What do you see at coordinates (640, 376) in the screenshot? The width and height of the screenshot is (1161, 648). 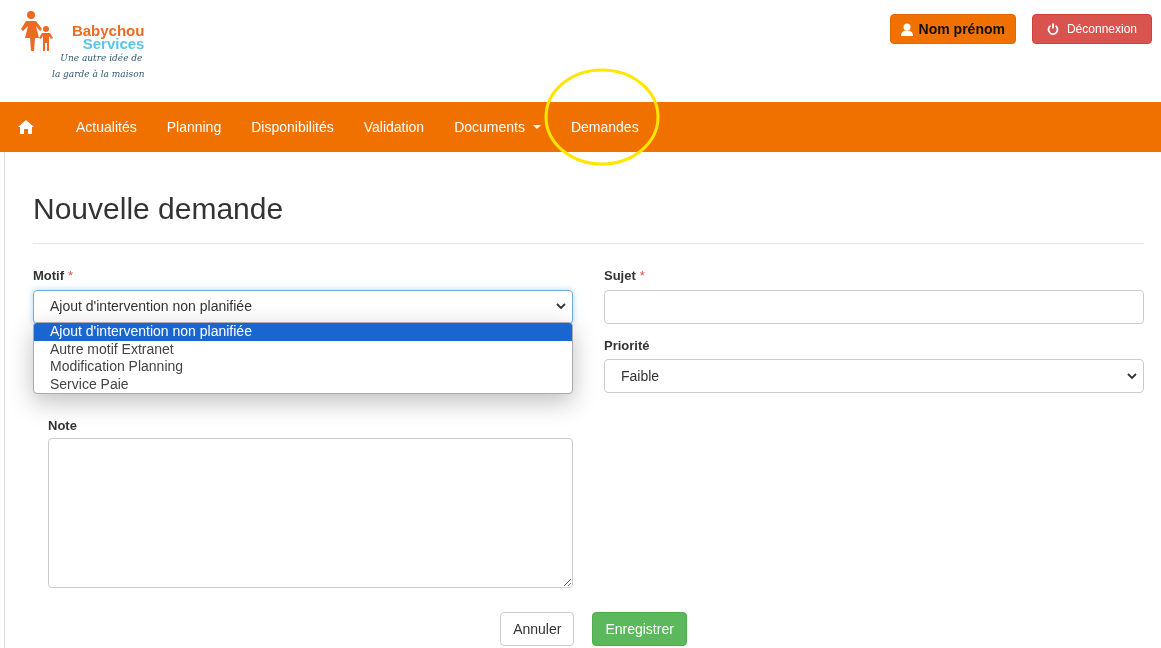 I see `select-value: Faible` at bounding box center [640, 376].